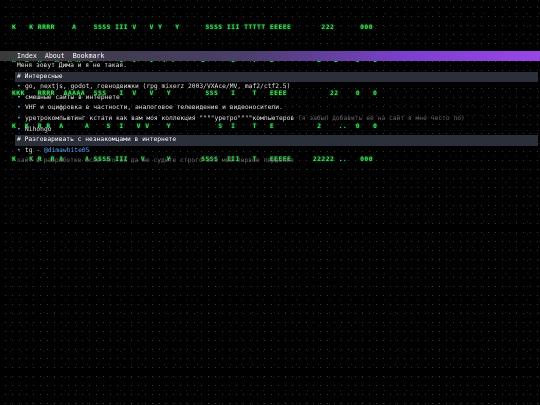  I want to click on menu-link-index: Index, so click(27, 56).